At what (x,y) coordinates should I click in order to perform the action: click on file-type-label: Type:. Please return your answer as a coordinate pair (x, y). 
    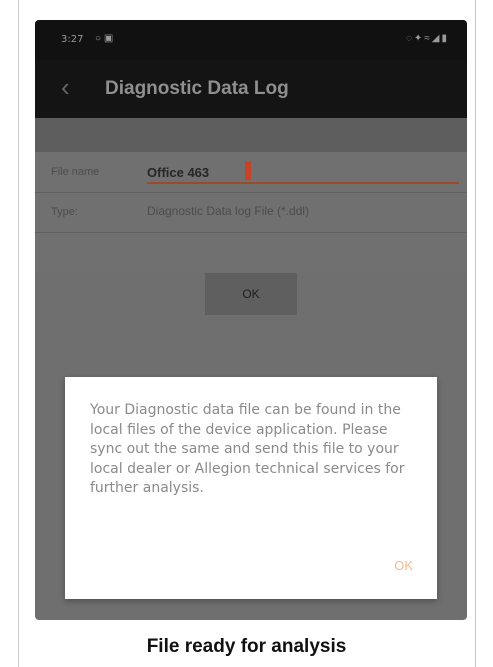
    Looking at the image, I should click on (64, 212).